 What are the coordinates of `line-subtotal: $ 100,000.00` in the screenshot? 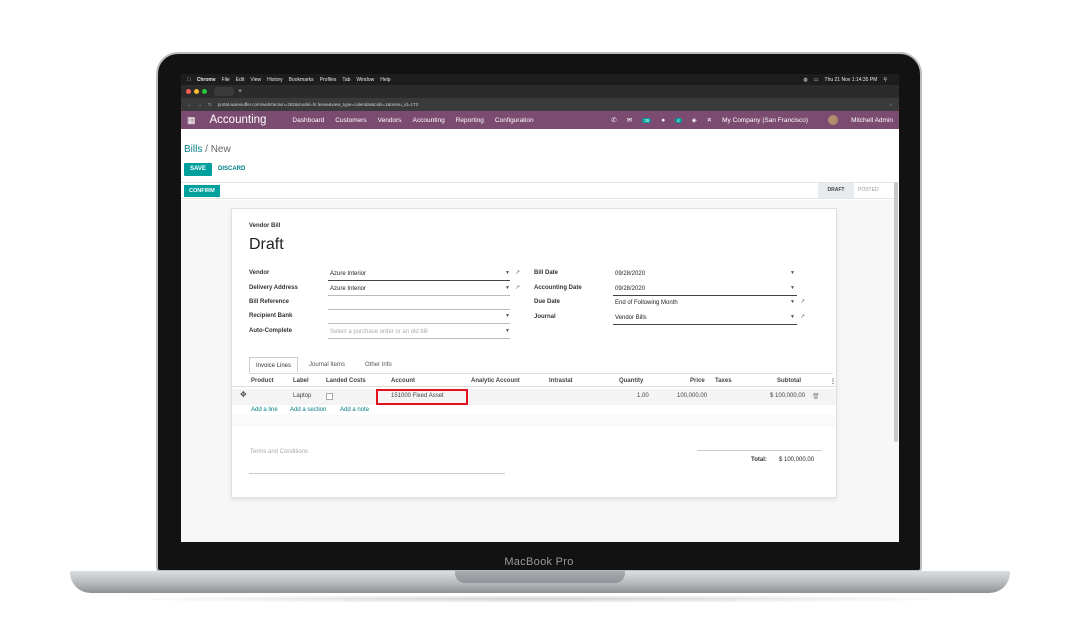 It's located at (788, 396).